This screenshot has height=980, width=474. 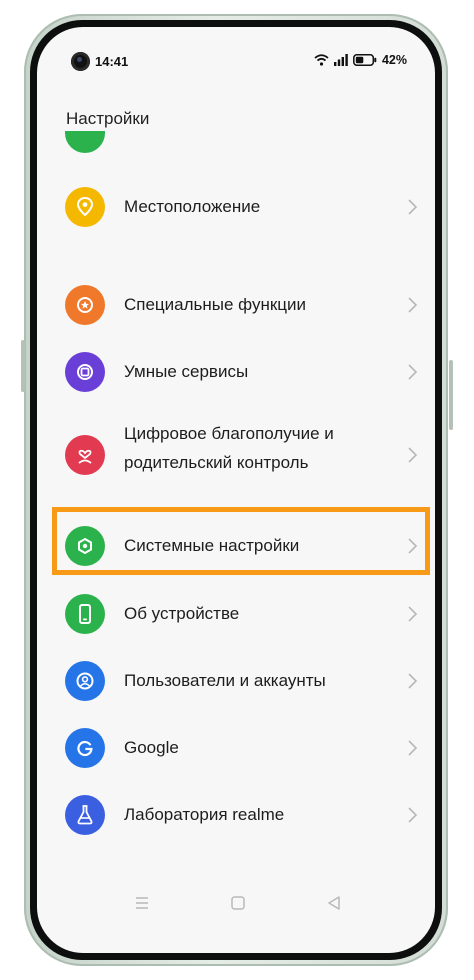 I want to click on settings-item-realme-lab: Лаборатория realme, so click(x=236, y=815).